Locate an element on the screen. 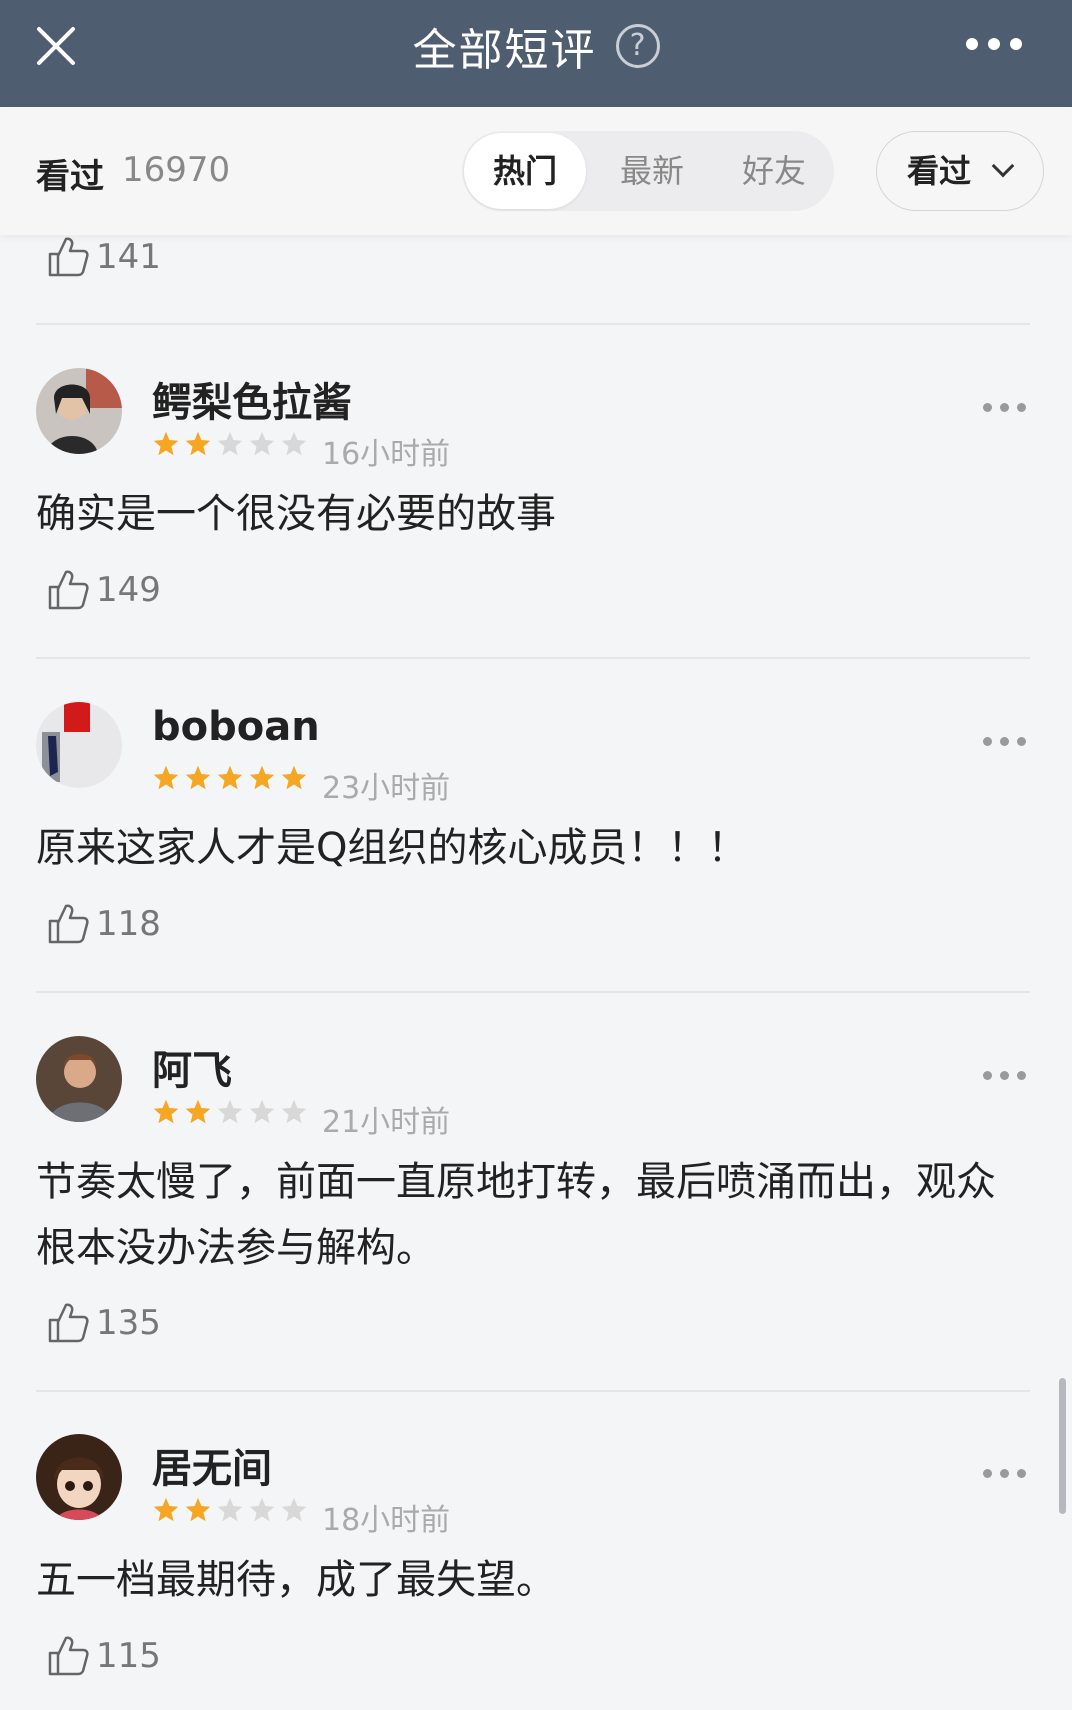 This screenshot has width=1072, height=1710. seen-label: 看过 is located at coordinates (70, 177).